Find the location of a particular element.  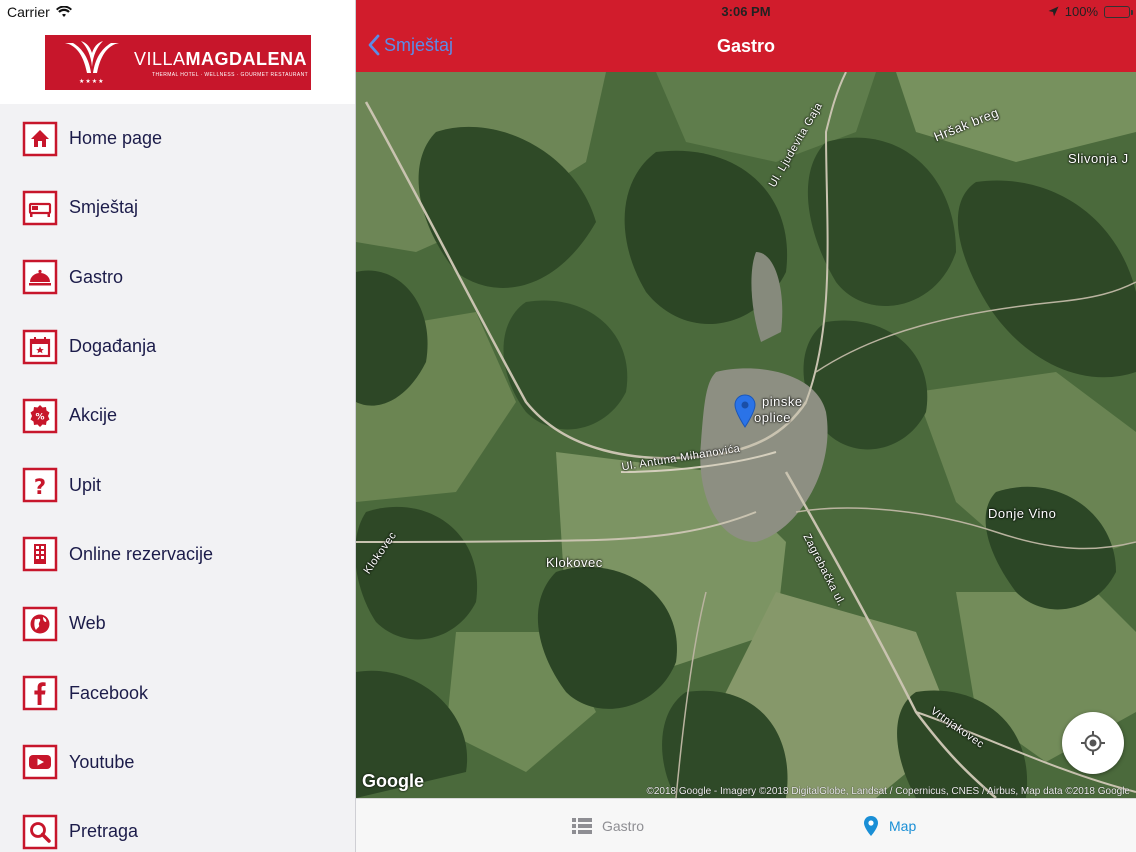

menu-label: Gastro is located at coordinates (96, 276).